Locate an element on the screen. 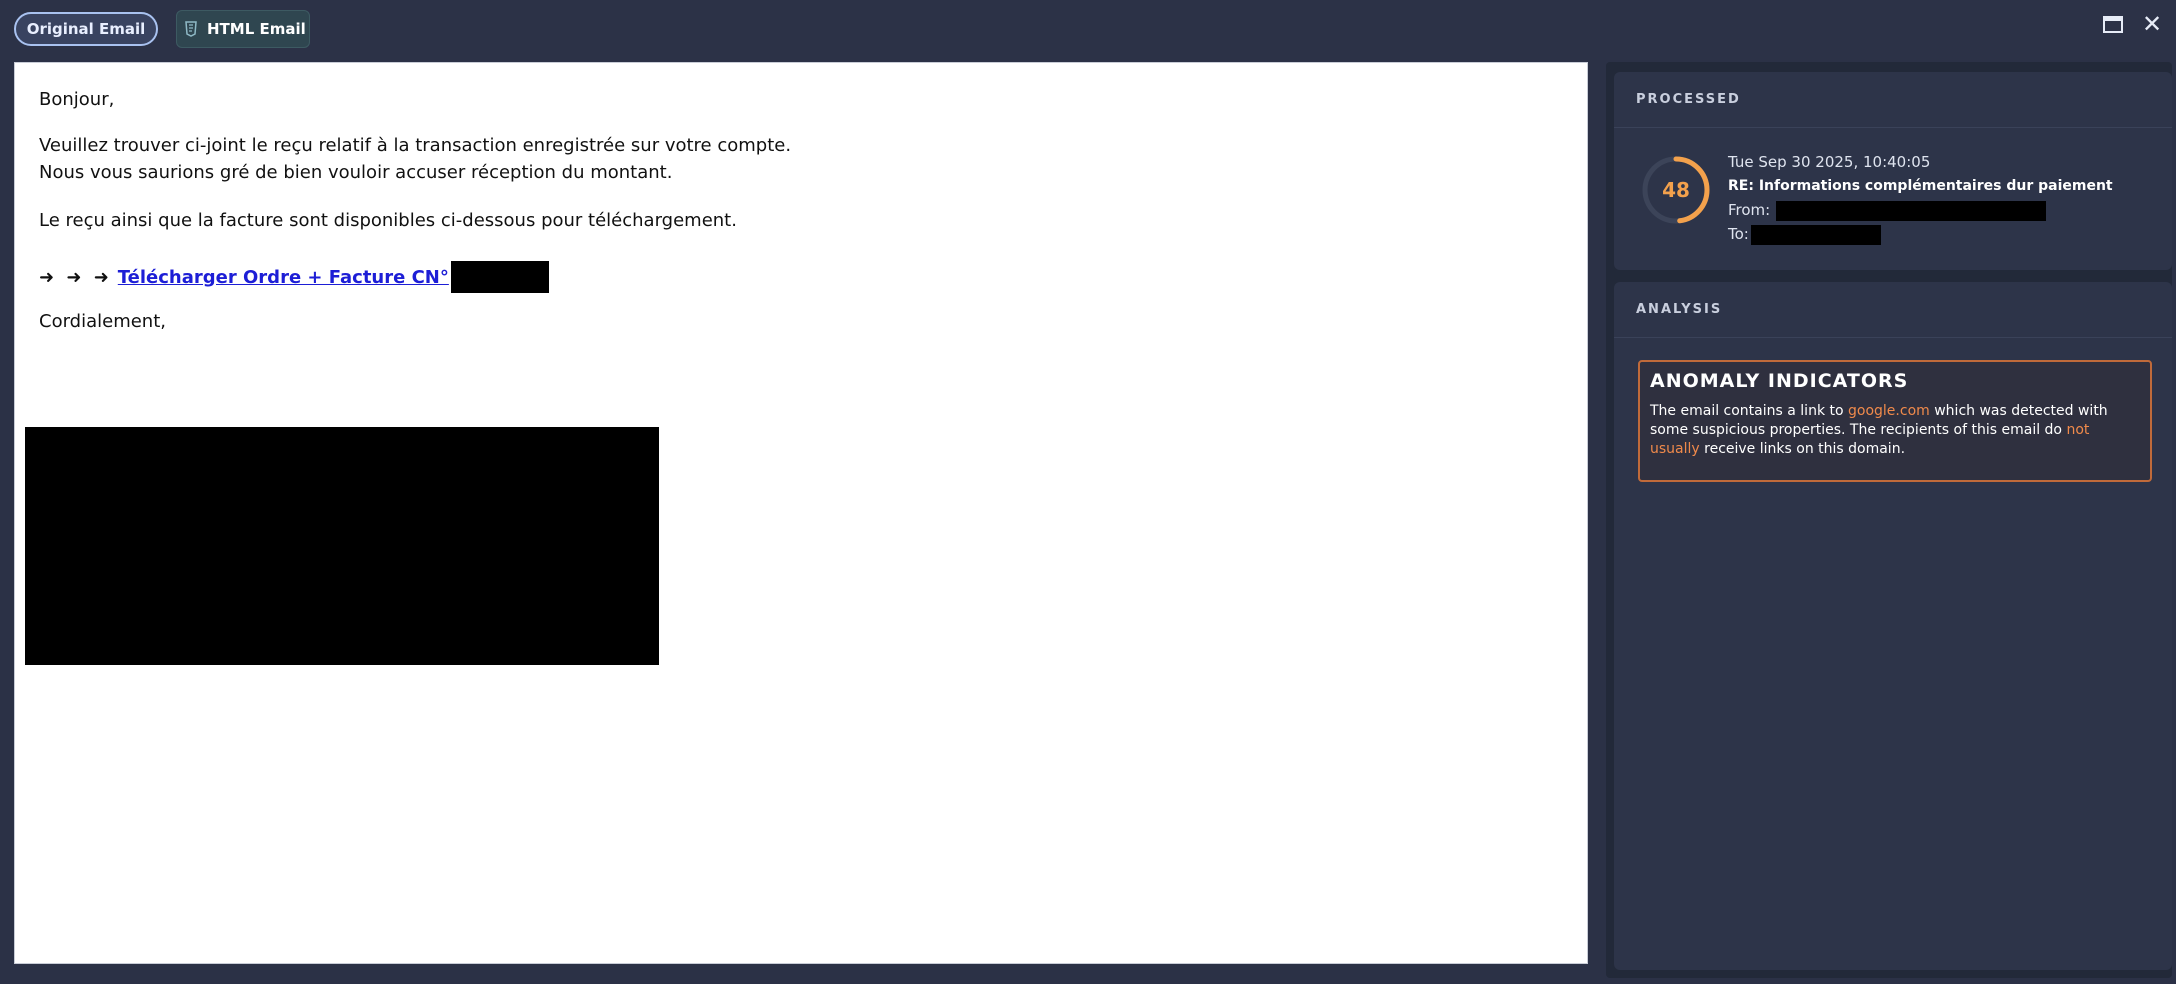 The image size is (2176, 984). from-row: From: is located at coordinates (1920, 210).